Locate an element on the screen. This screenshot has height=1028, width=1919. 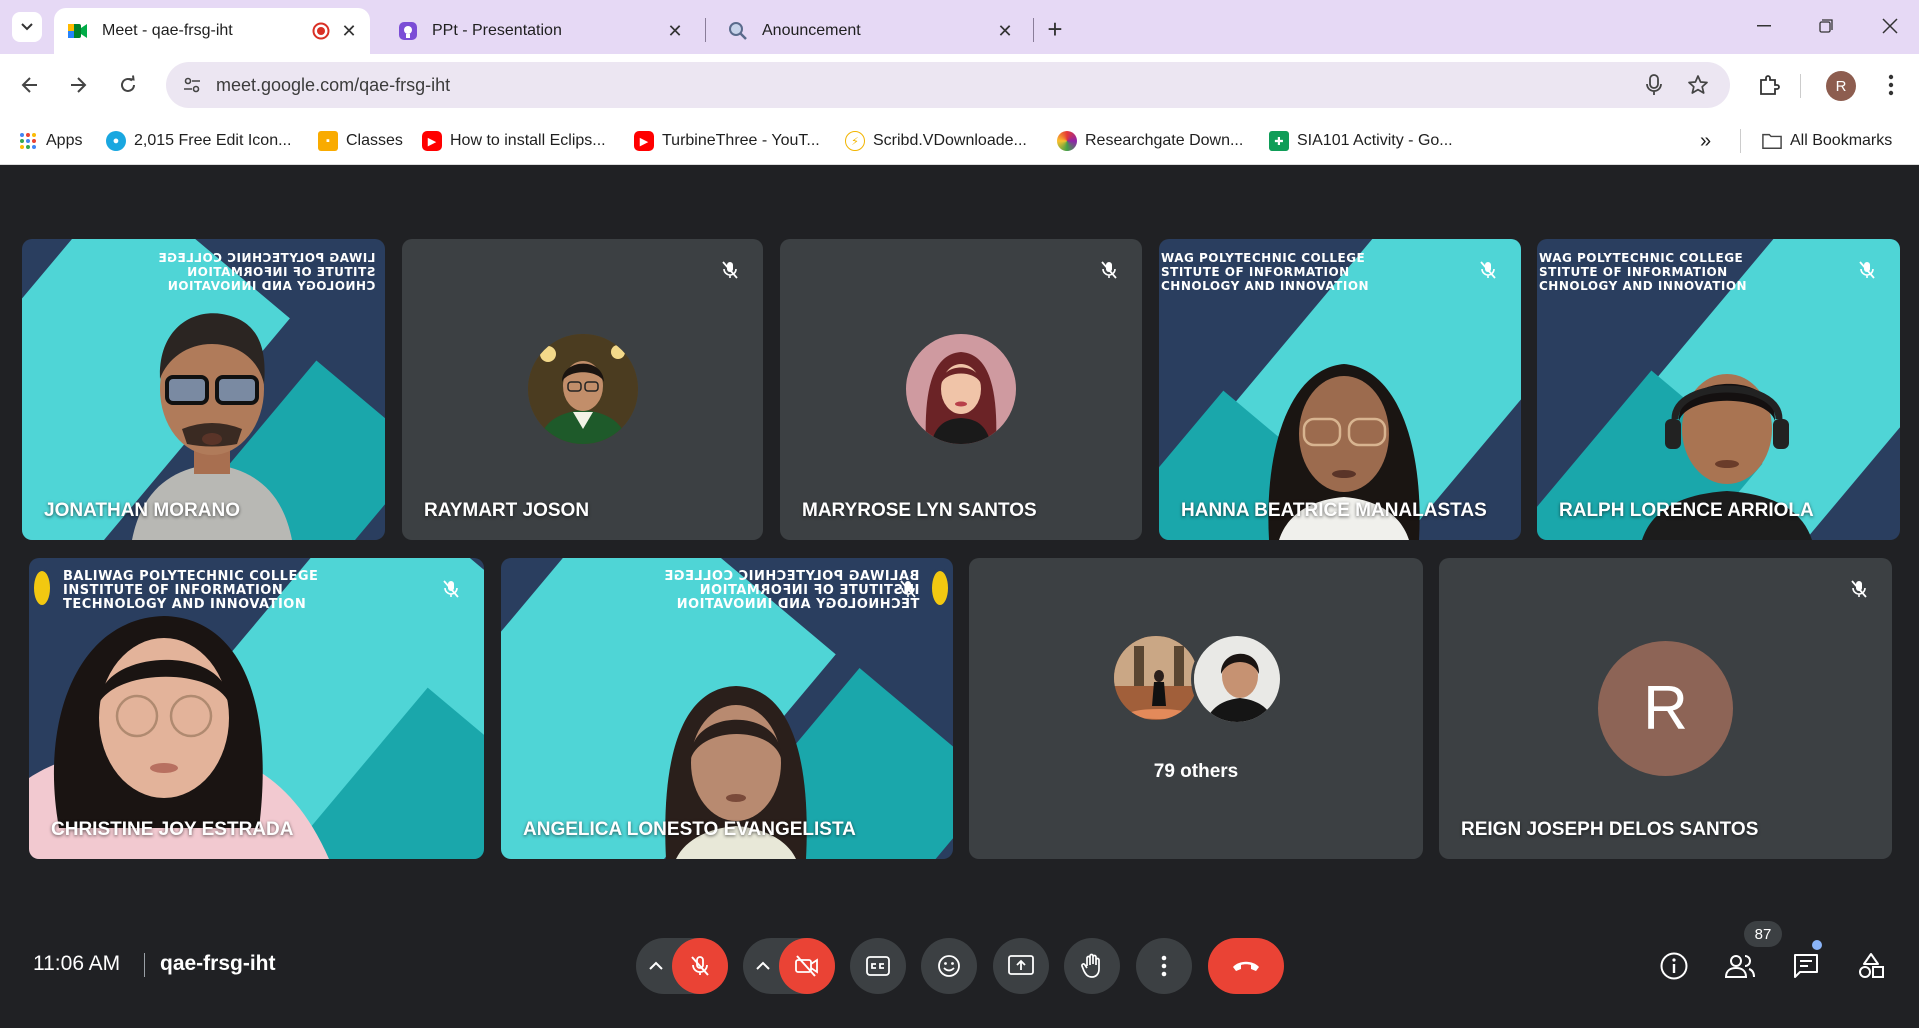
participant-name: ANGELICA LONESTO EVANGELISTA is located at coordinates (689, 829).